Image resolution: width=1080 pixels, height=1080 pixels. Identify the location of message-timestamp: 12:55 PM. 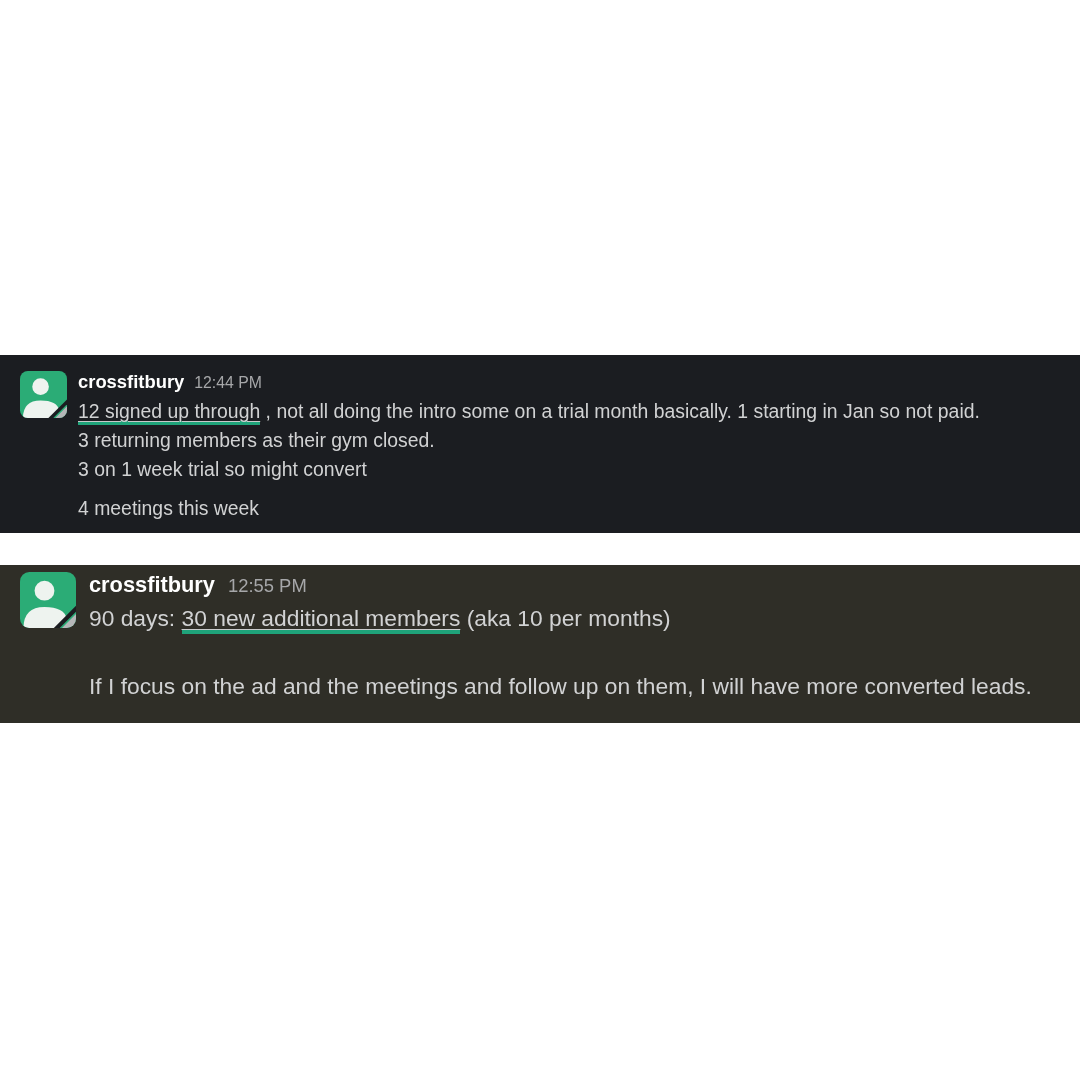
(267, 586).